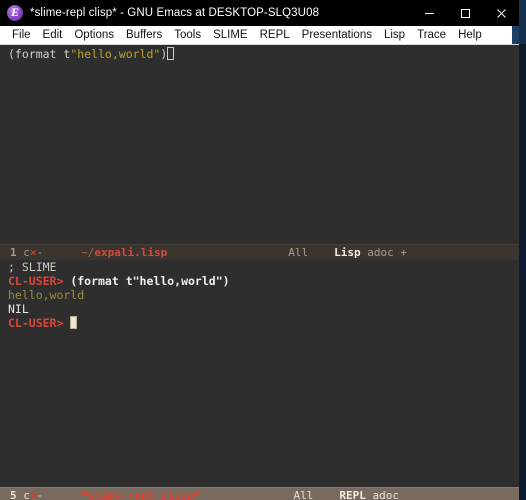 The height and width of the screenshot is (500, 526). Describe the element at coordinates (94, 35) in the screenshot. I see `menu-item-options: Options` at that location.